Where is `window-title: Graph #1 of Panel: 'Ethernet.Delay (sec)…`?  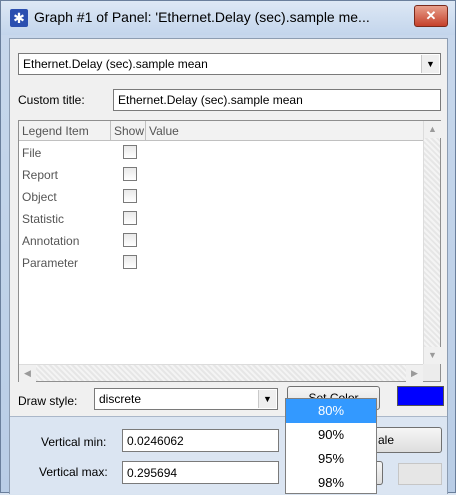
window-title: Graph #1 of Panel: 'Ethernet.Delay (sec)… is located at coordinates (202, 17).